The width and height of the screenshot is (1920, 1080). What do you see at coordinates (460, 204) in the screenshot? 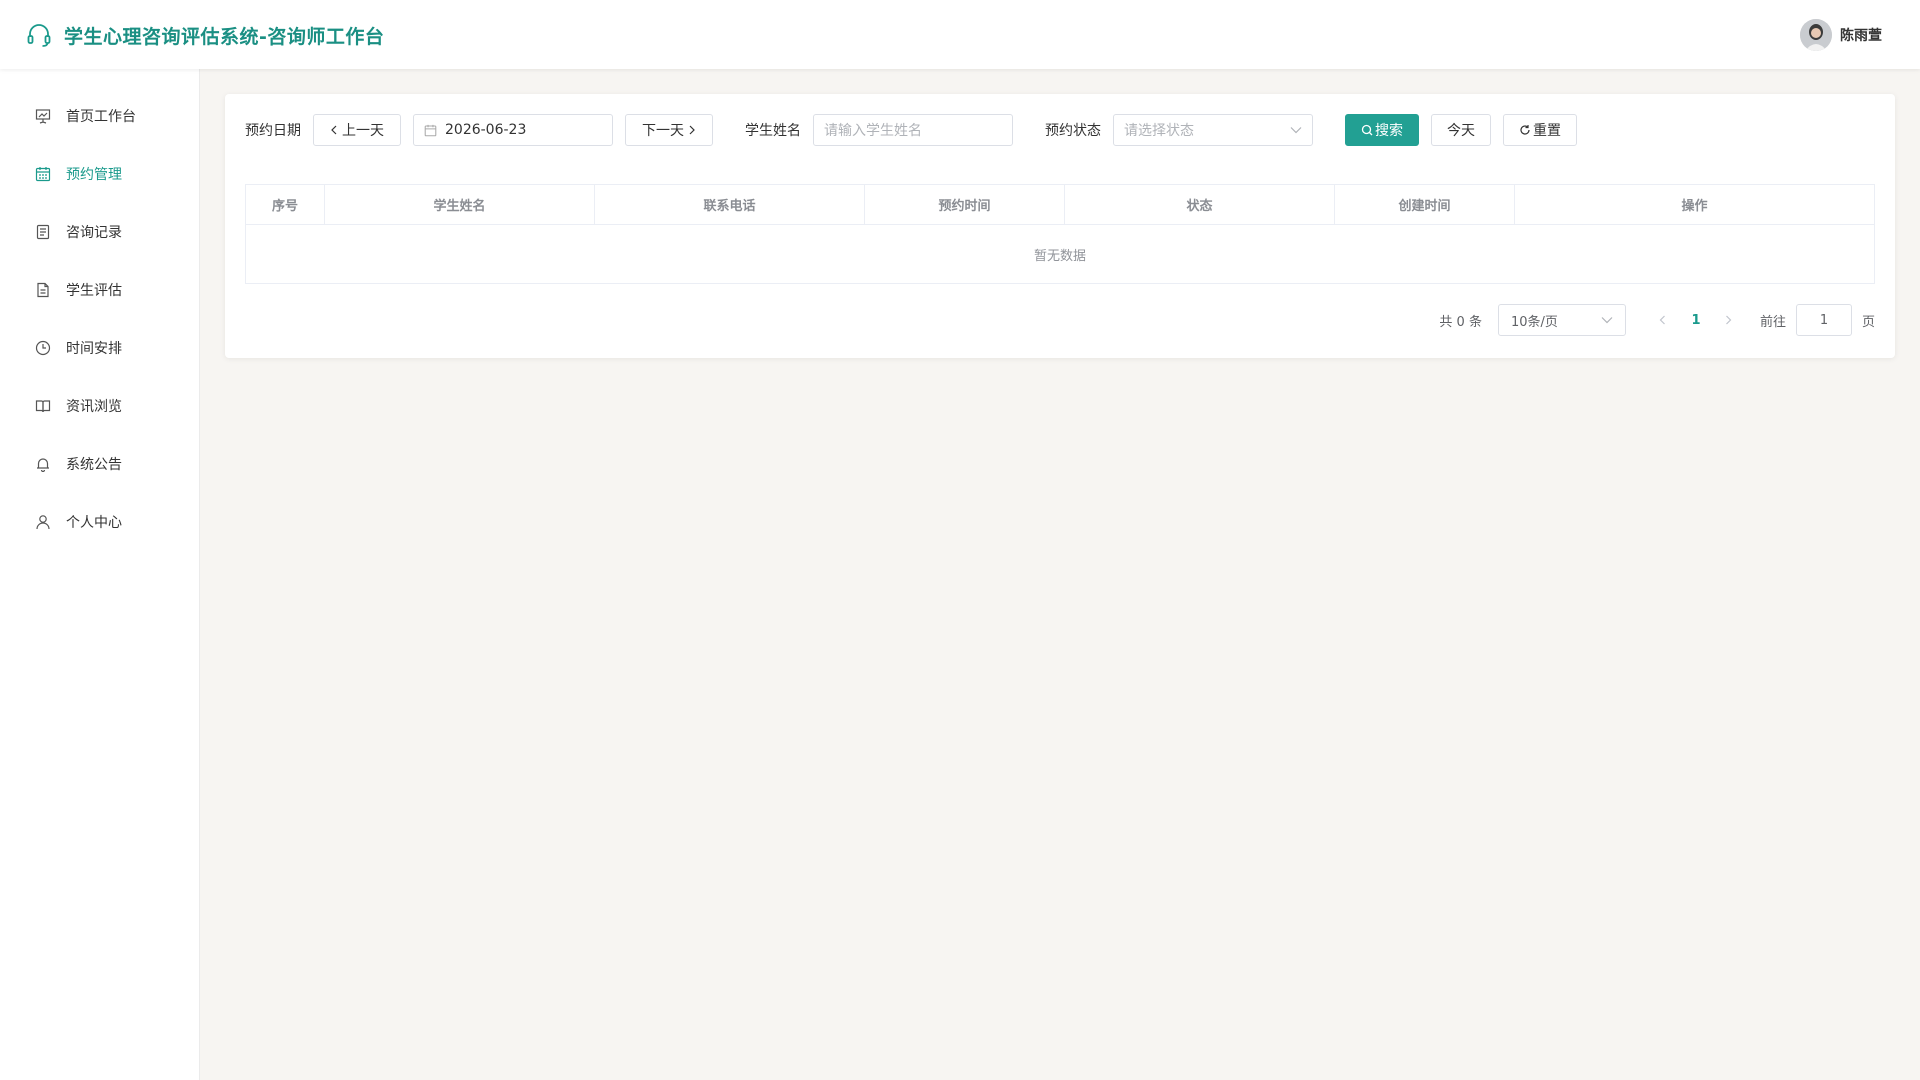
I see `column-header: 学生姓名` at bounding box center [460, 204].